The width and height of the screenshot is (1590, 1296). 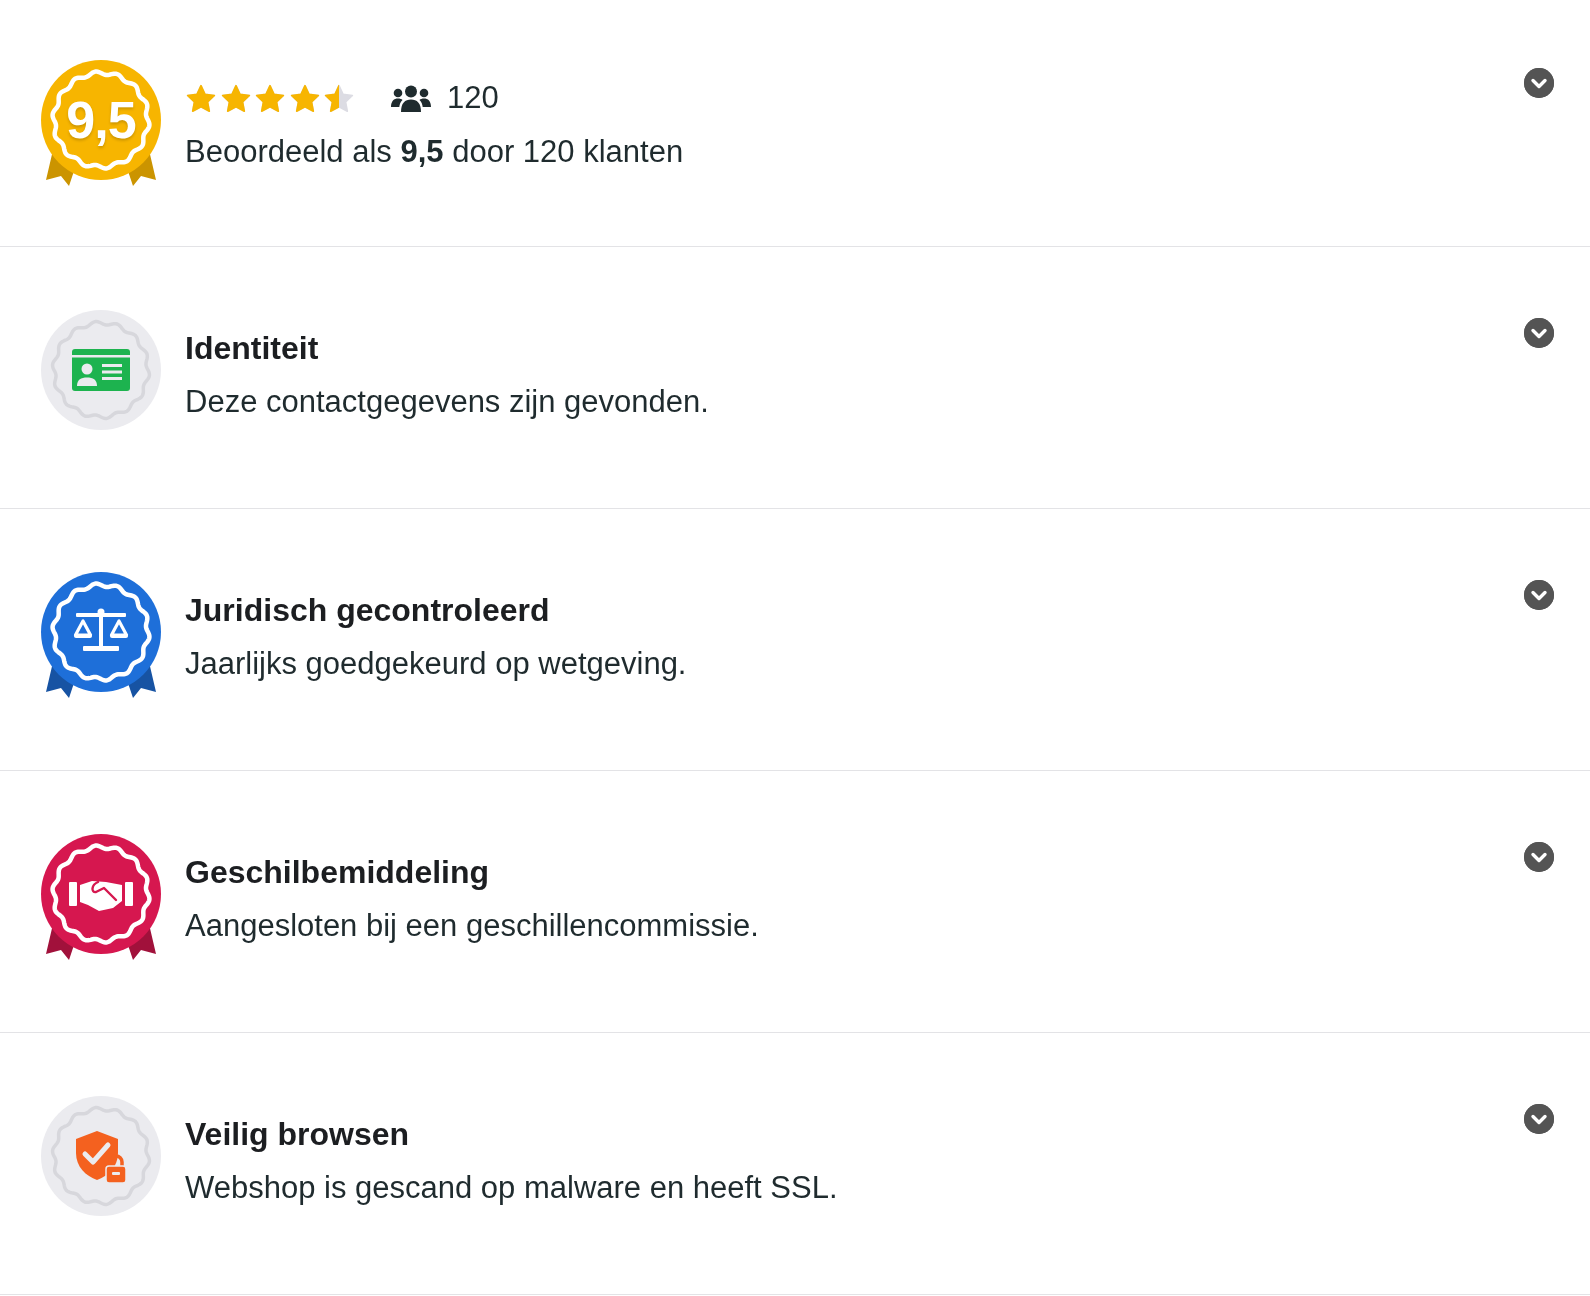 What do you see at coordinates (447, 401) in the screenshot?
I see `check-description: Deze contactgegevens zijn gevonden.` at bounding box center [447, 401].